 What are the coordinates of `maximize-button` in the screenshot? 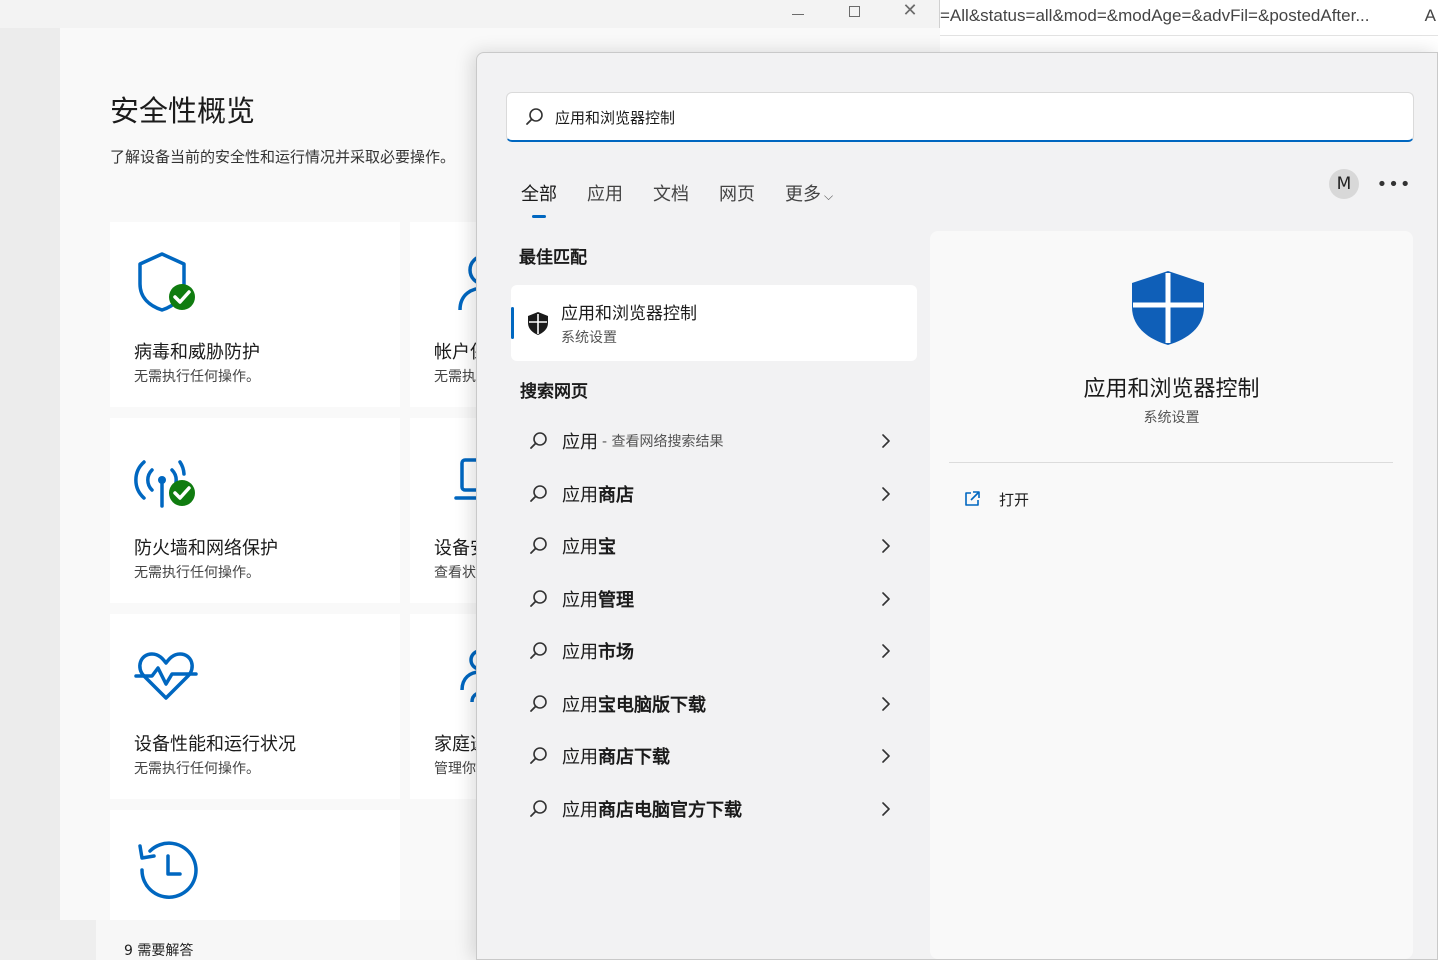 It's located at (854, 11).